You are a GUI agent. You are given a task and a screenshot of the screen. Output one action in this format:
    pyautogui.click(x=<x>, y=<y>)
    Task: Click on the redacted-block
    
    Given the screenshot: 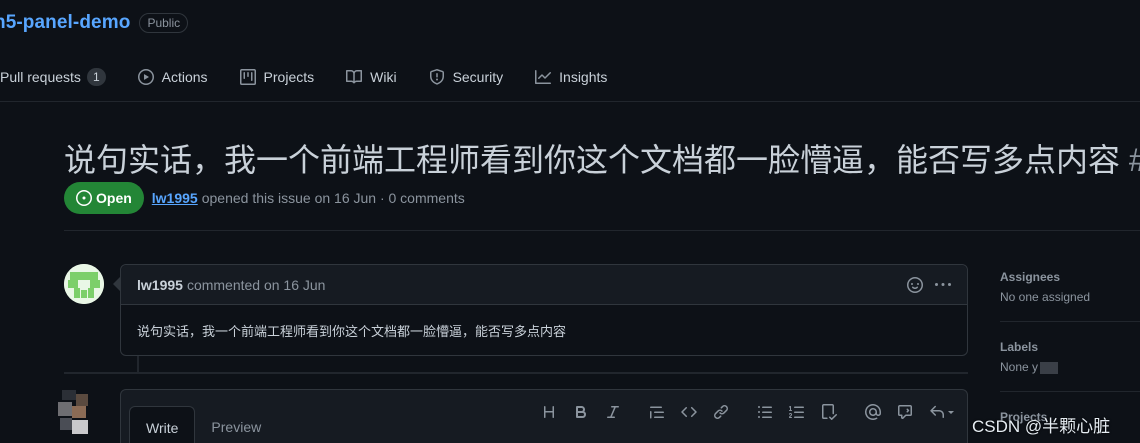 What is the action you would take?
    pyautogui.click(x=1049, y=367)
    